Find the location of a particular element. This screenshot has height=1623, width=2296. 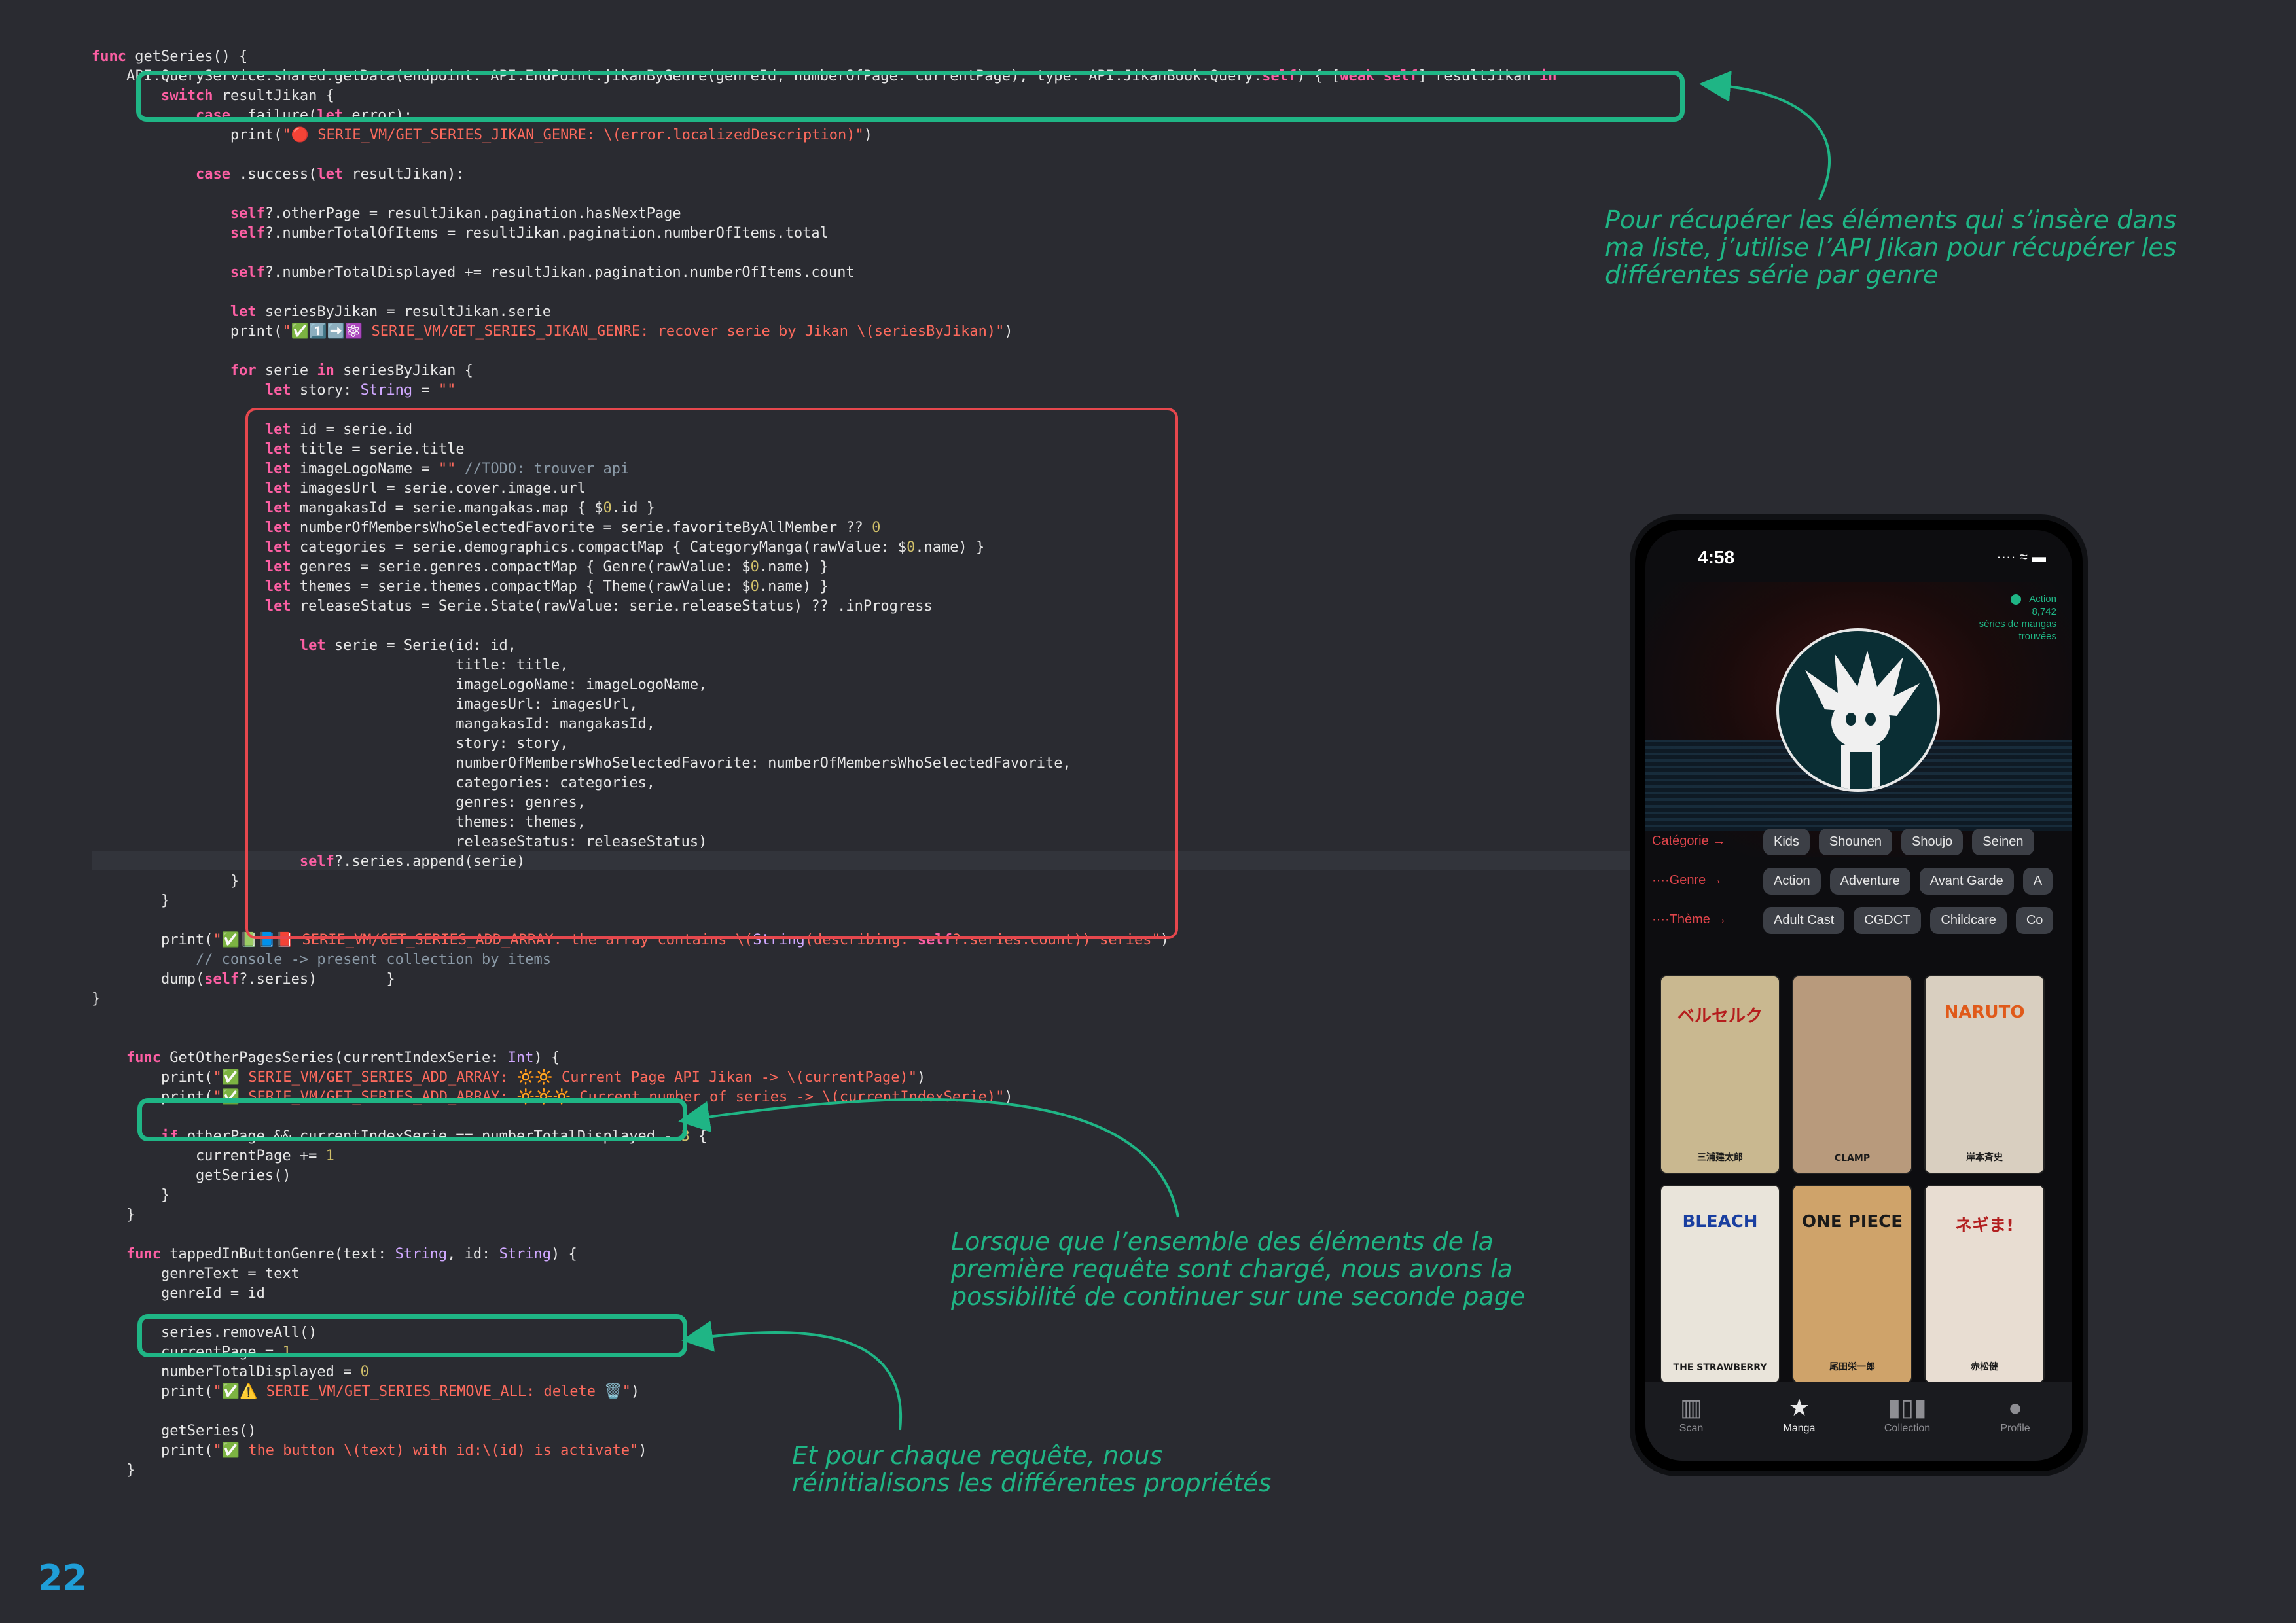

tab-collection: ▮▯▮ Collection is located at coordinates (1907, 1414).